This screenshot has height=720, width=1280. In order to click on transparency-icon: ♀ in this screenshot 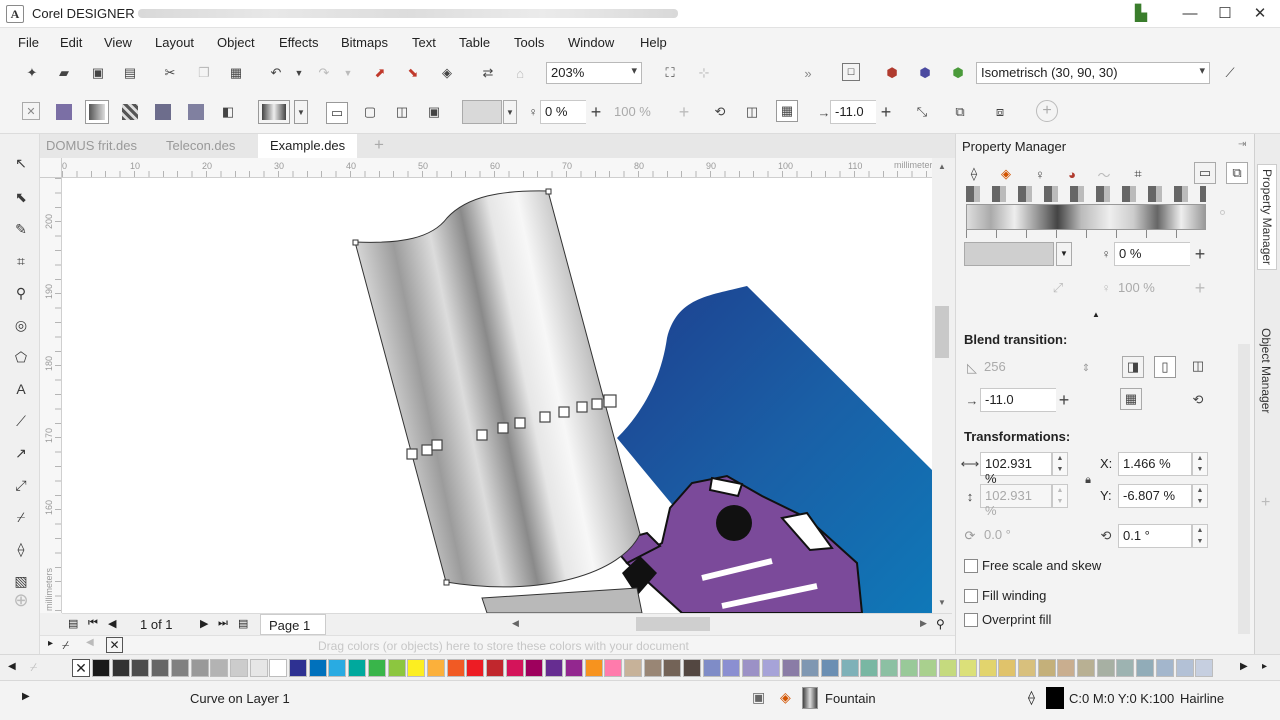, I will do `click(1040, 174)`.